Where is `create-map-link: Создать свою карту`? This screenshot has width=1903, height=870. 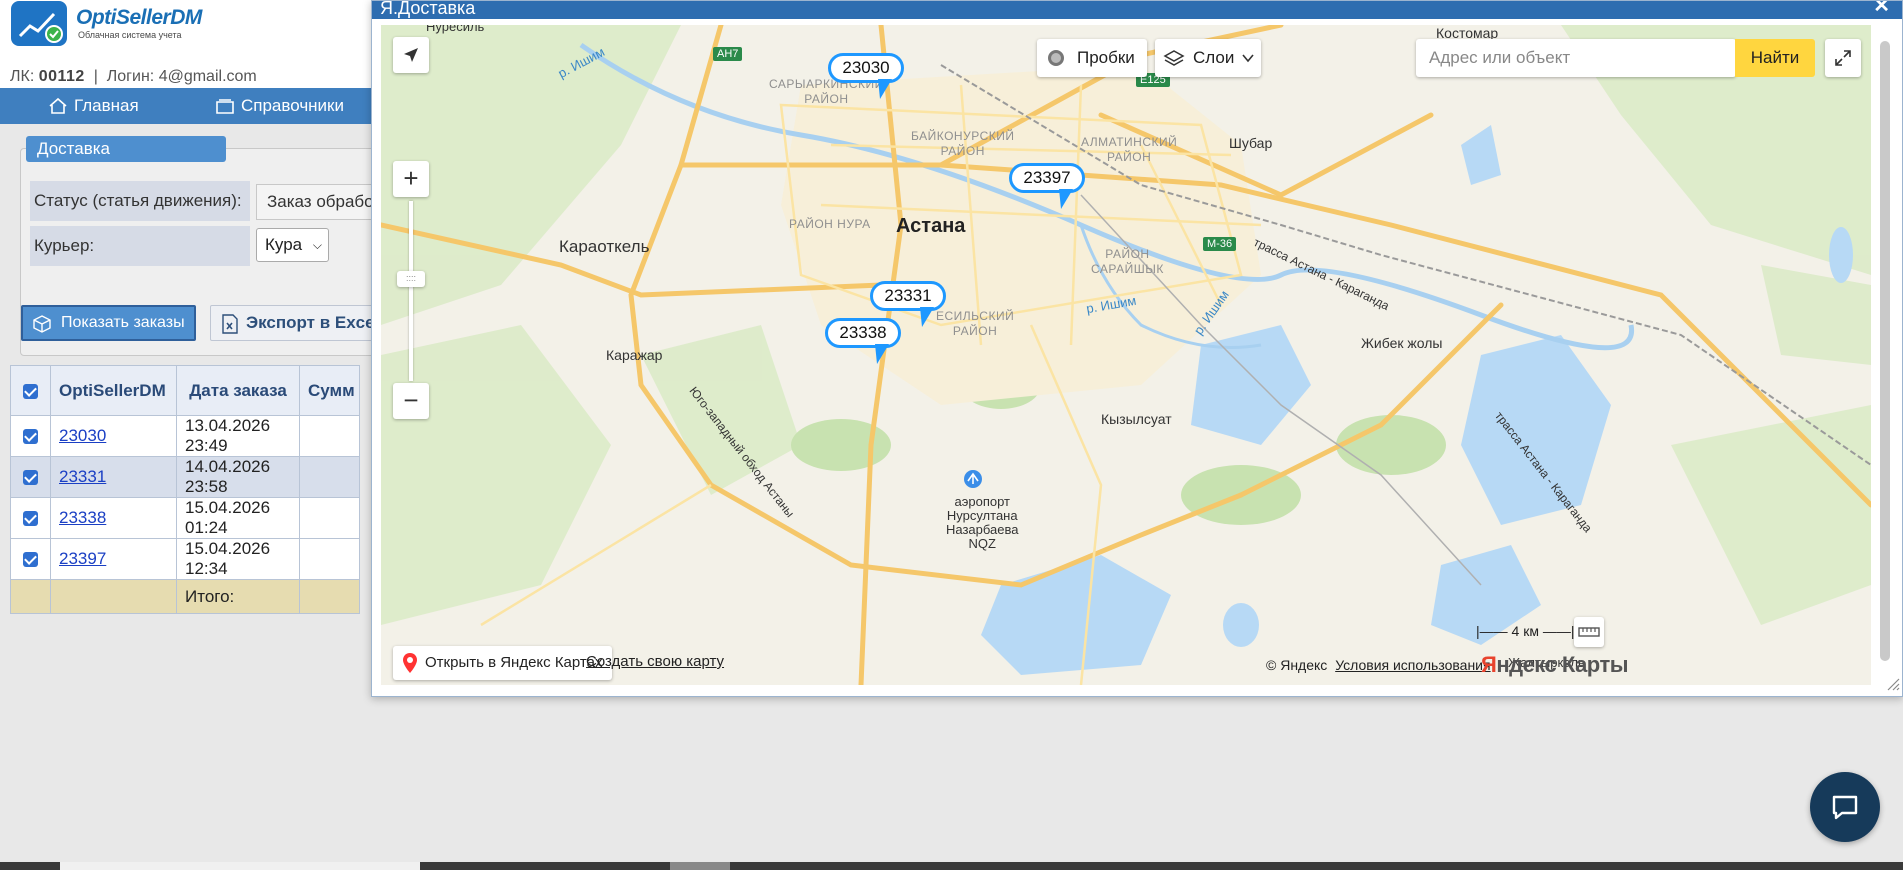 create-map-link: Создать свою карту is located at coordinates (655, 661).